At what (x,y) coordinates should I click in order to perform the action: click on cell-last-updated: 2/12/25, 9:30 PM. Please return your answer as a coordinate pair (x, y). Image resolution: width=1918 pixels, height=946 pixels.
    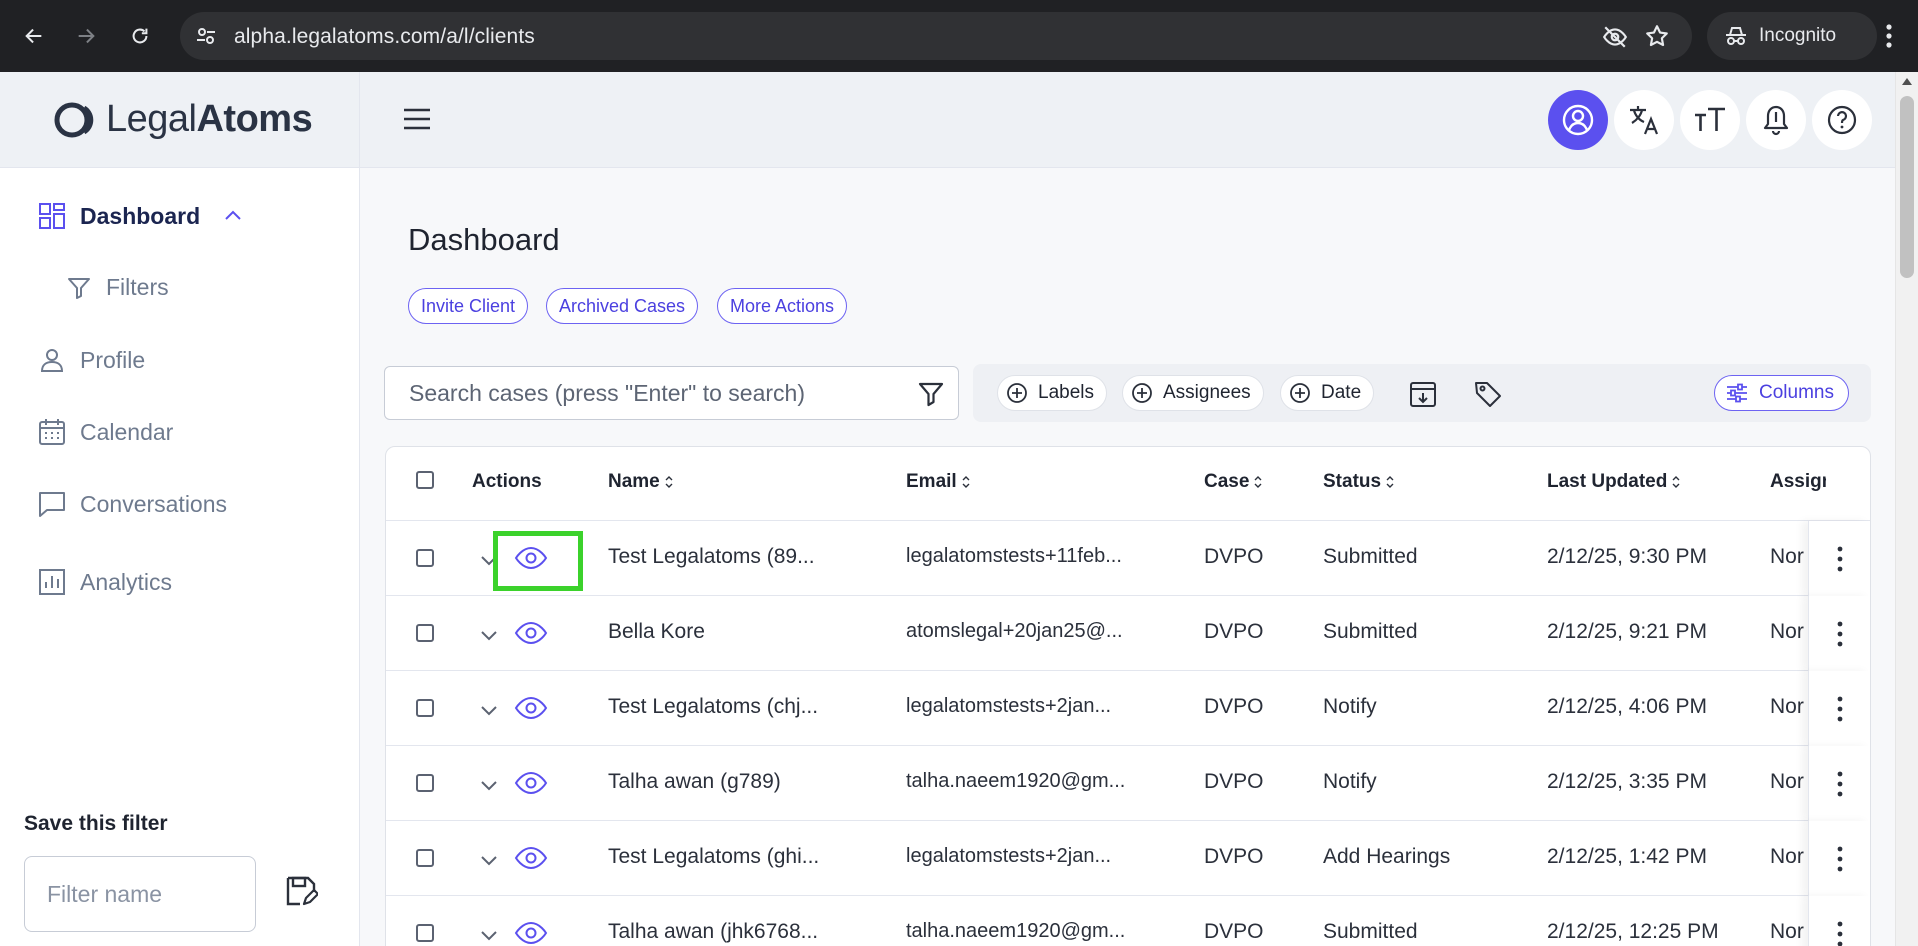
    Looking at the image, I should click on (1627, 556).